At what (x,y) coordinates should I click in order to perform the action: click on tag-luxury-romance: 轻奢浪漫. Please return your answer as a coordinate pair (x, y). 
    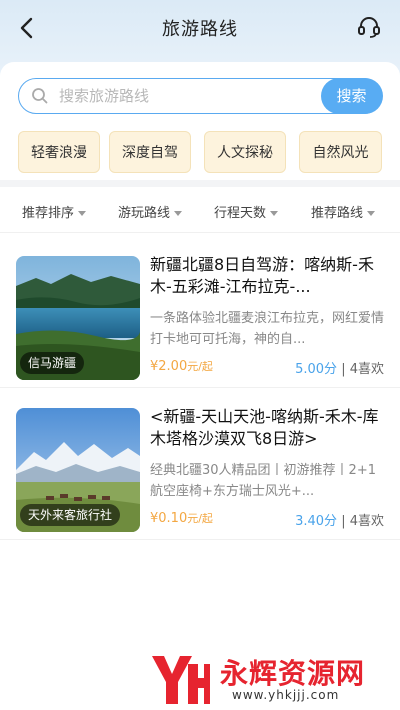
    Looking at the image, I should click on (59, 152).